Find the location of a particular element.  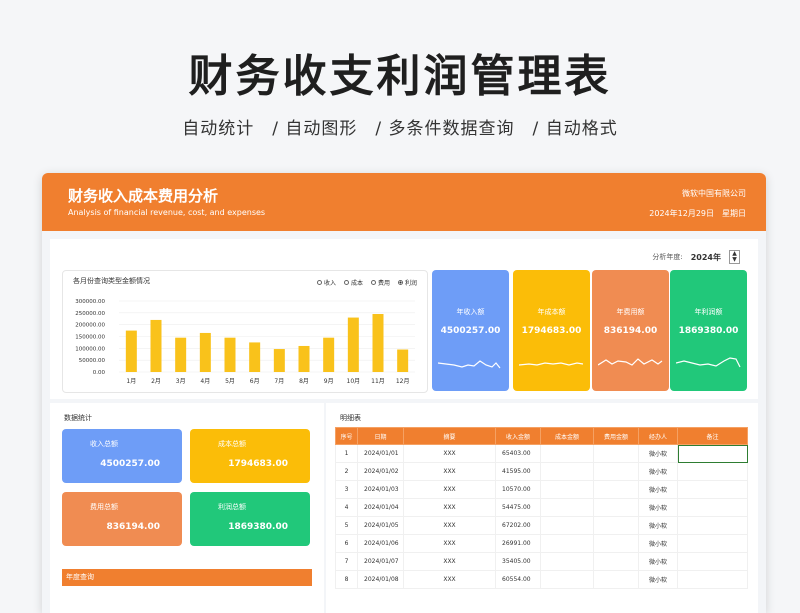

kpi-value: 1794683.00 is located at coordinates (551, 331).